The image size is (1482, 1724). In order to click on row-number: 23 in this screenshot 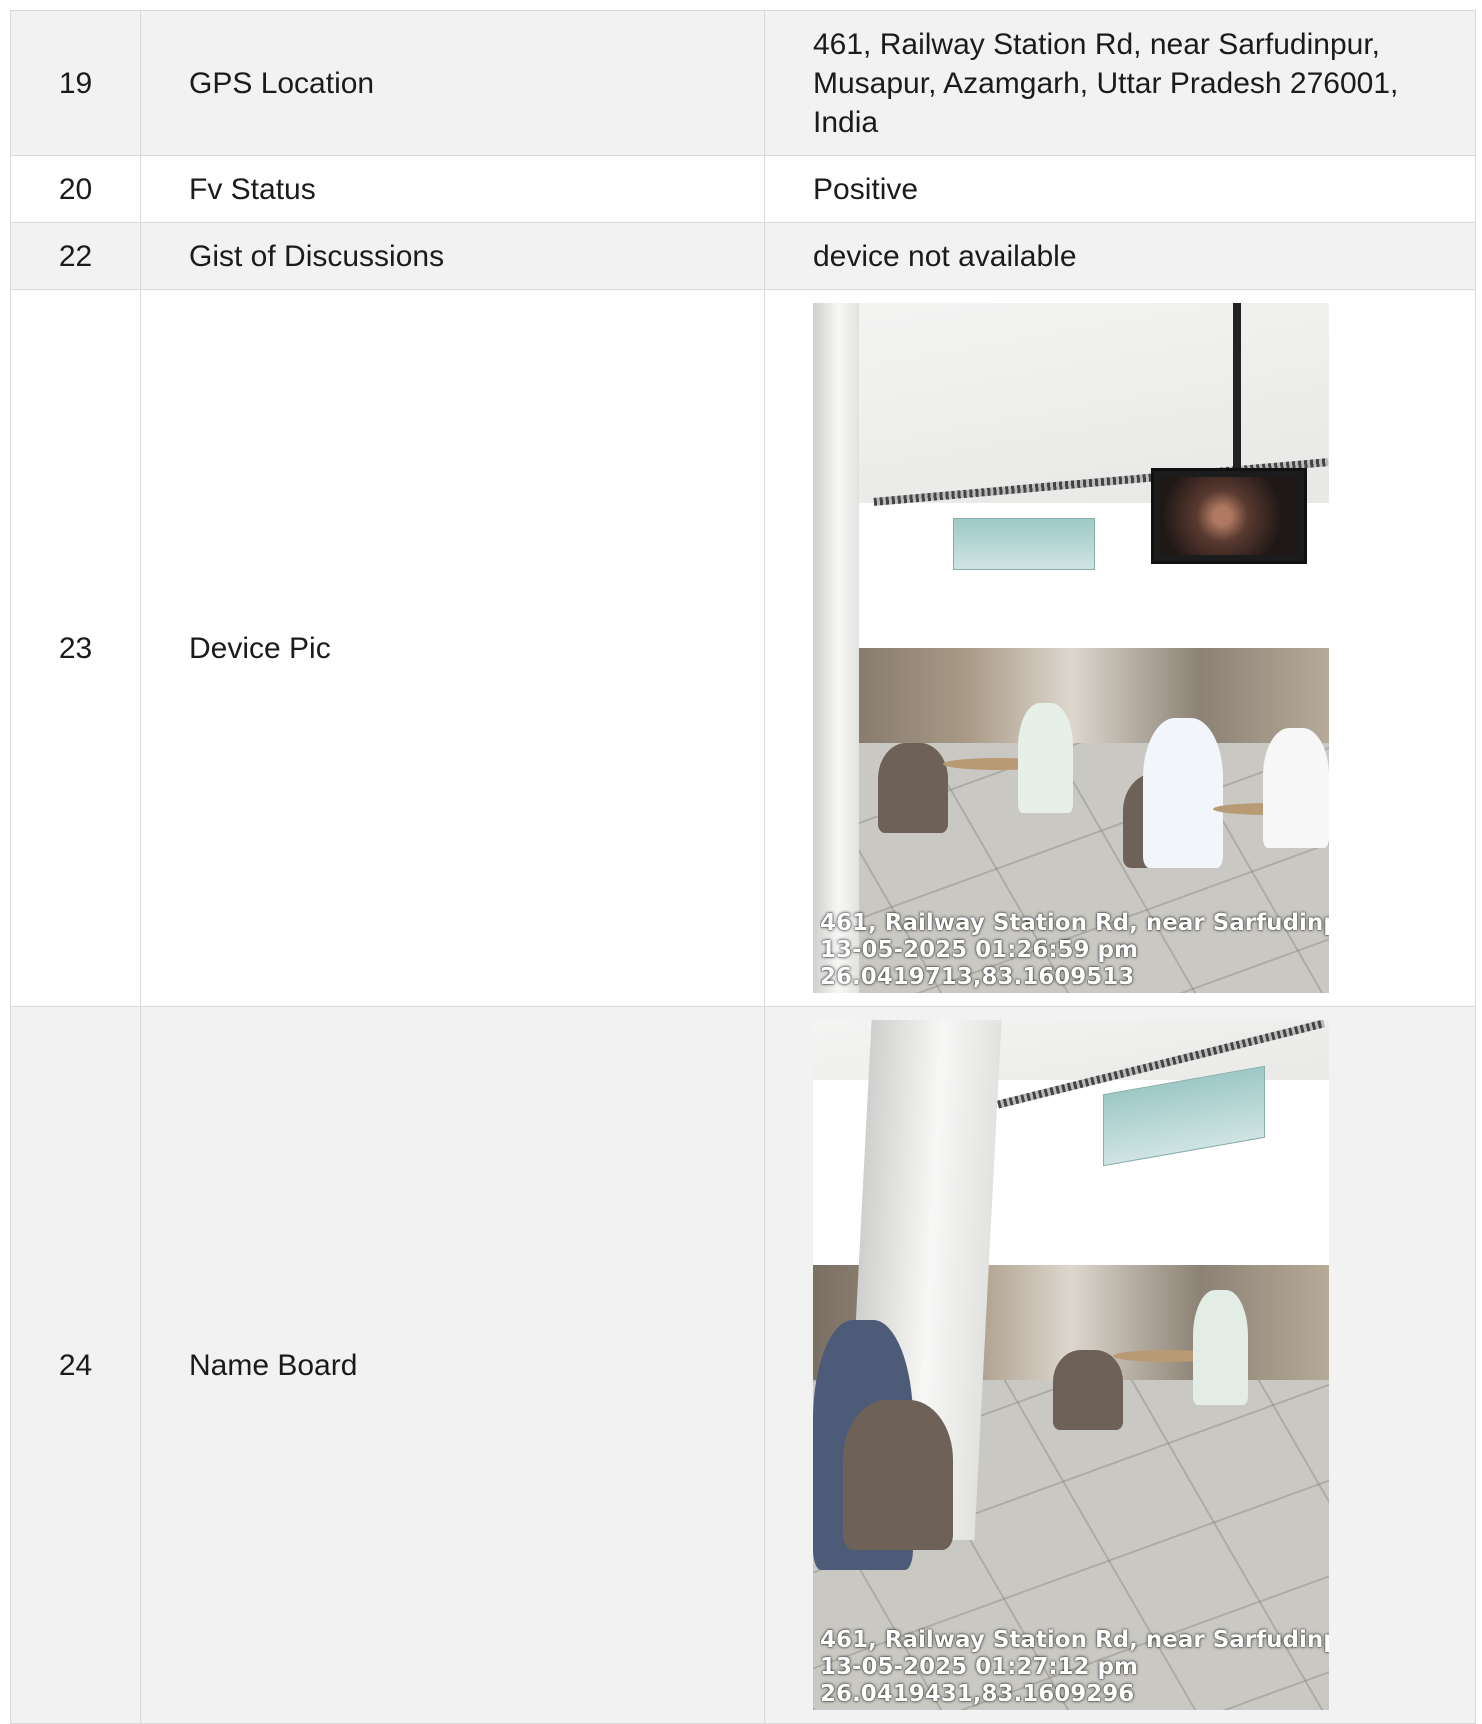, I will do `click(75, 648)`.